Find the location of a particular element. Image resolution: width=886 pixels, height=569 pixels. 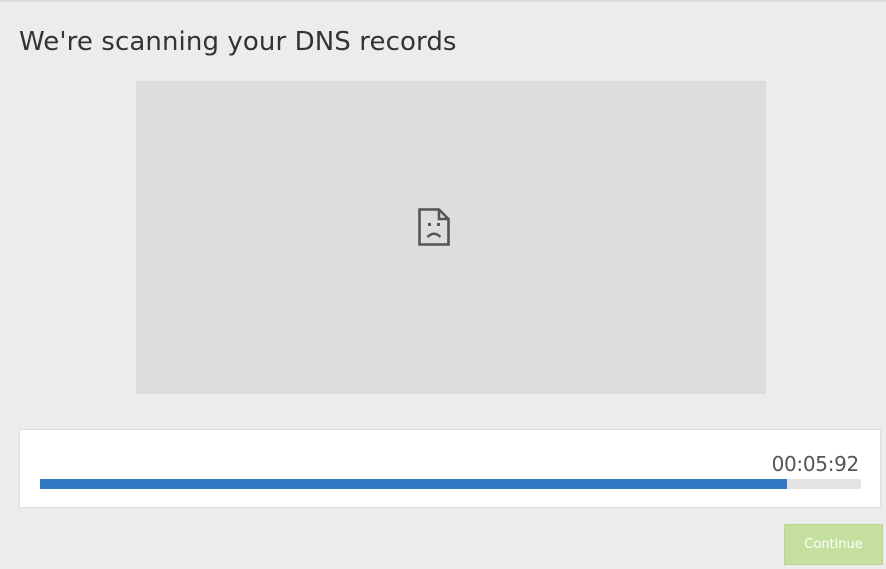

broken-document-icon is located at coordinates (434, 227).